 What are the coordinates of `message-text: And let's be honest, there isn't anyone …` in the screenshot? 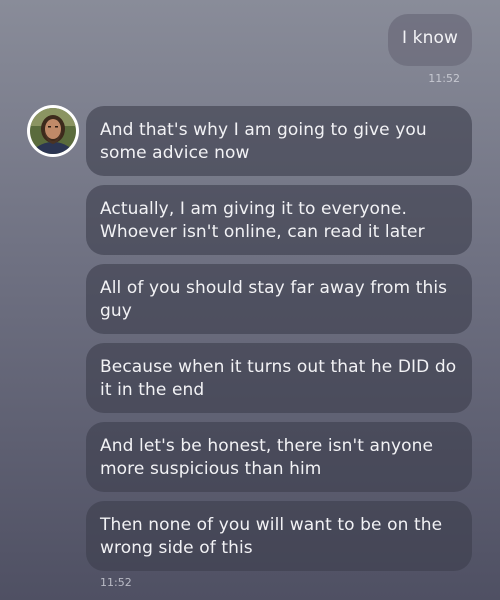 It's located at (267, 457).